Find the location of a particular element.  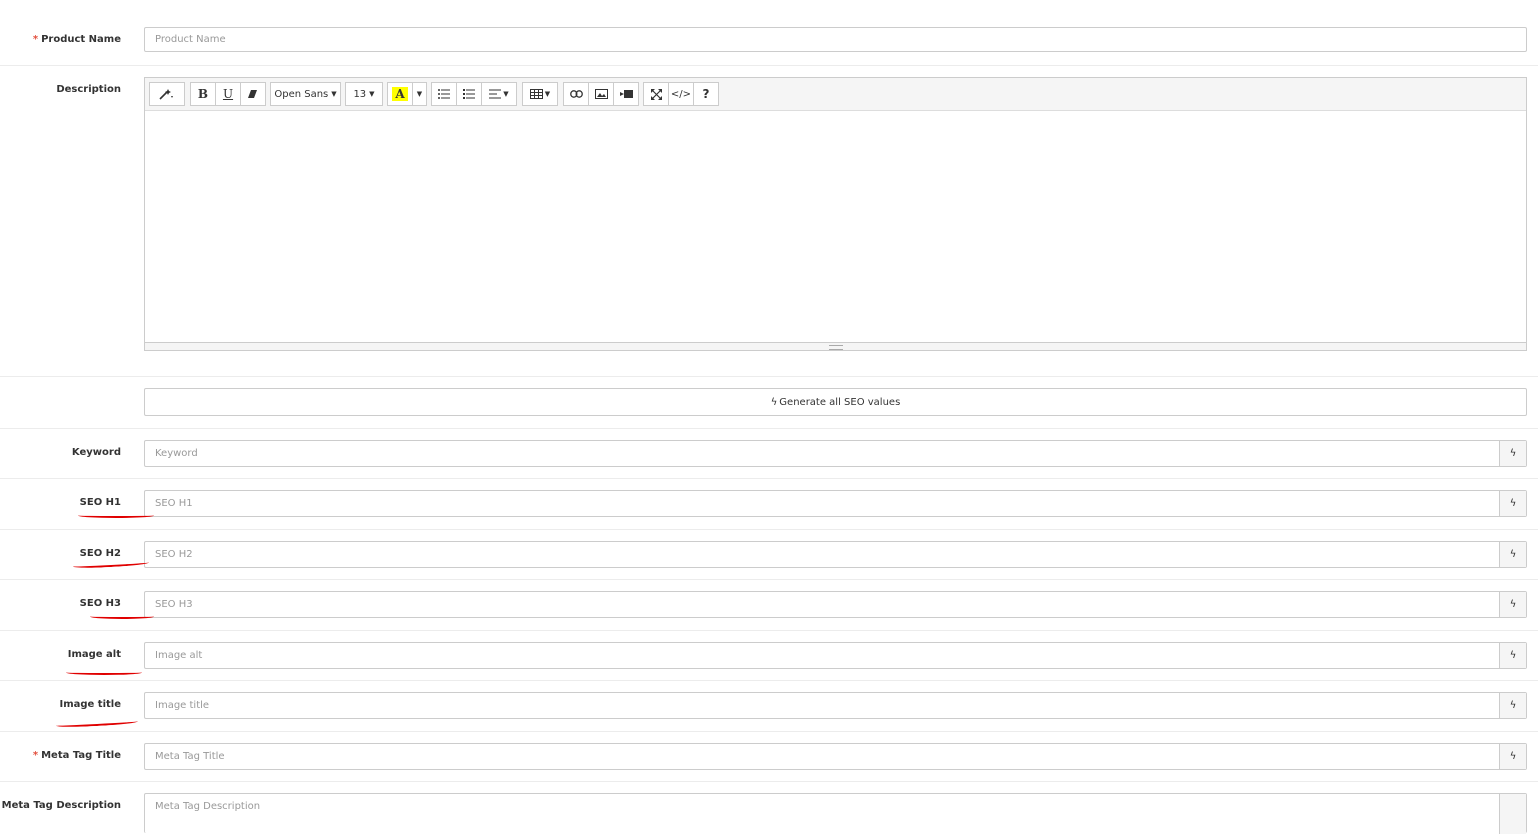

table-dropdown: ▼ is located at coordinates (540, 94).